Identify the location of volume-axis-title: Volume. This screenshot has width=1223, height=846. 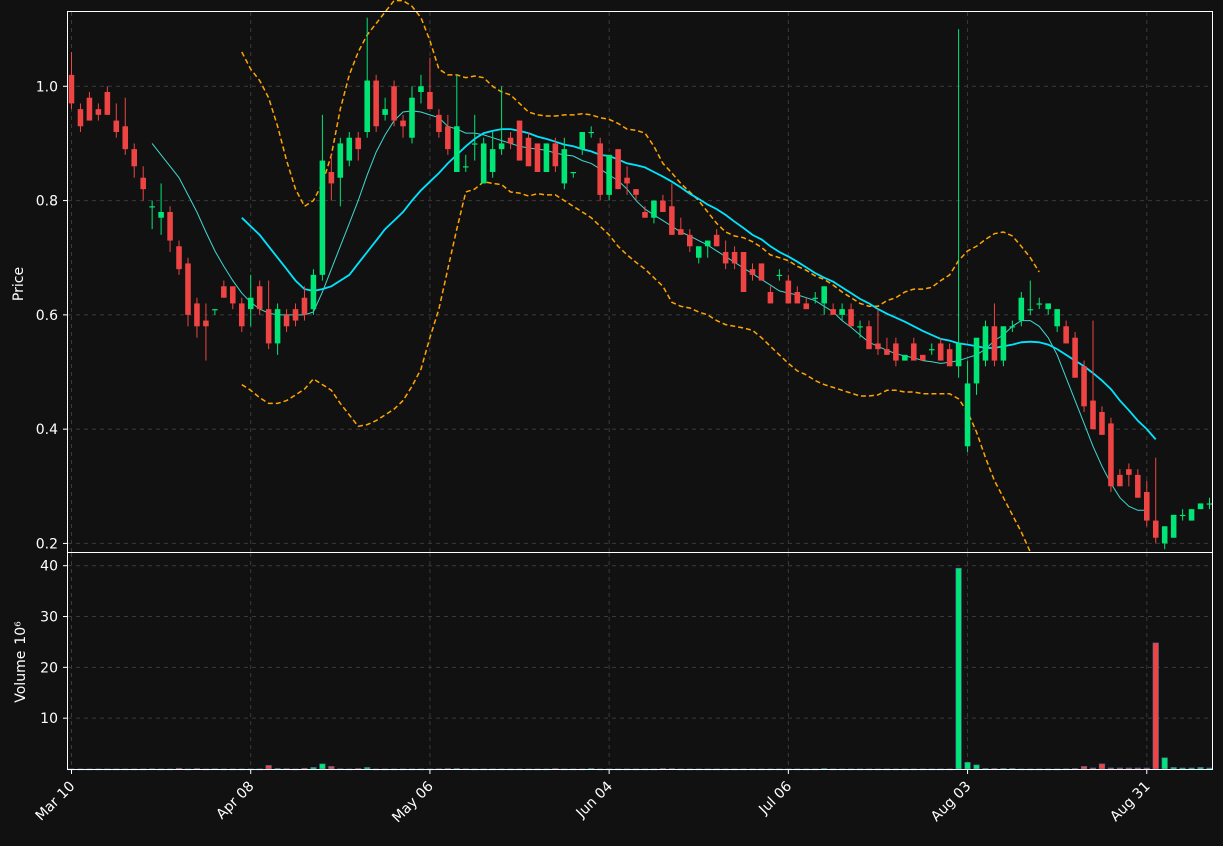
(21, 677).